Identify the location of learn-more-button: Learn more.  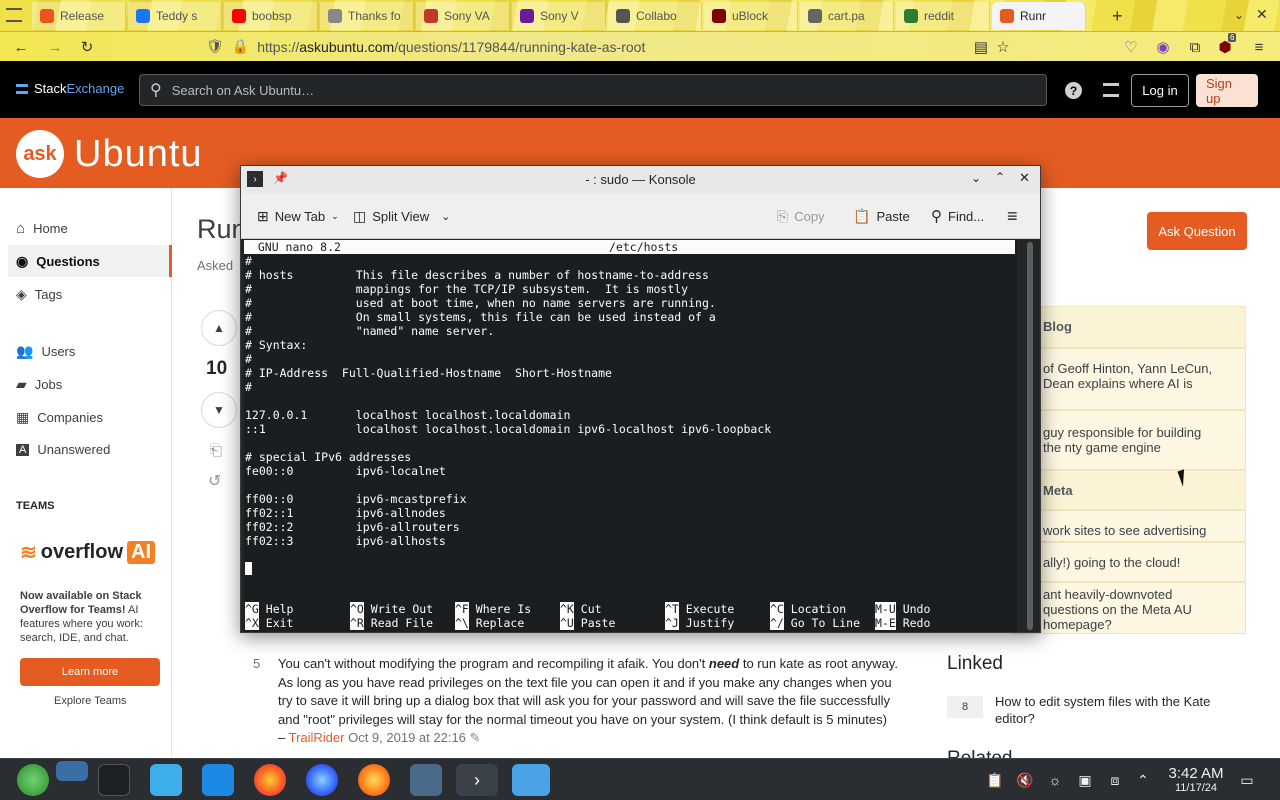
(90, 672).